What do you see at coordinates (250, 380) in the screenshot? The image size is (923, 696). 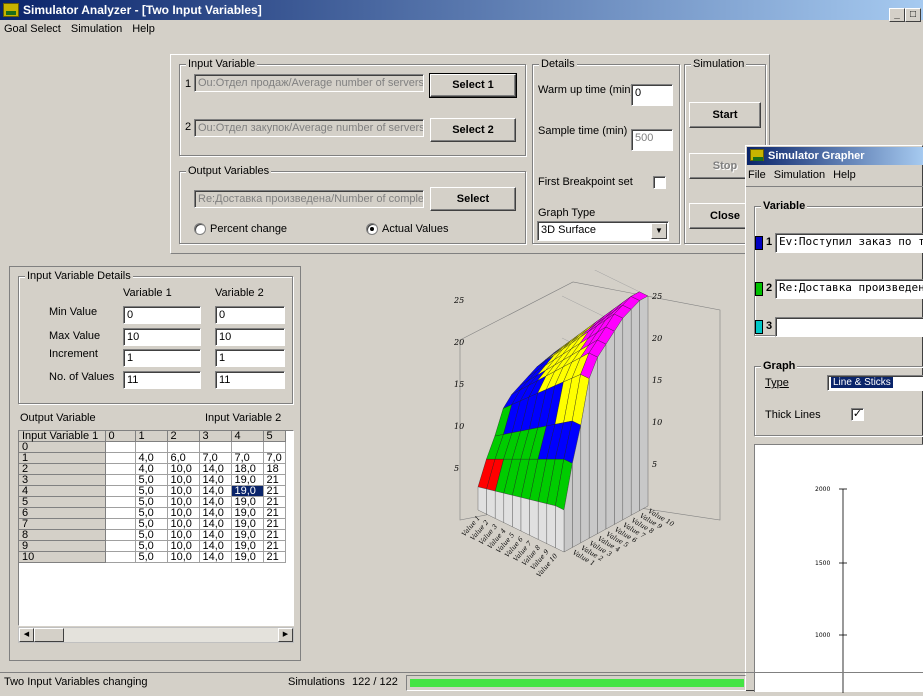 I see `no-of-values-var2: 11` at bounding box center [250, 380].